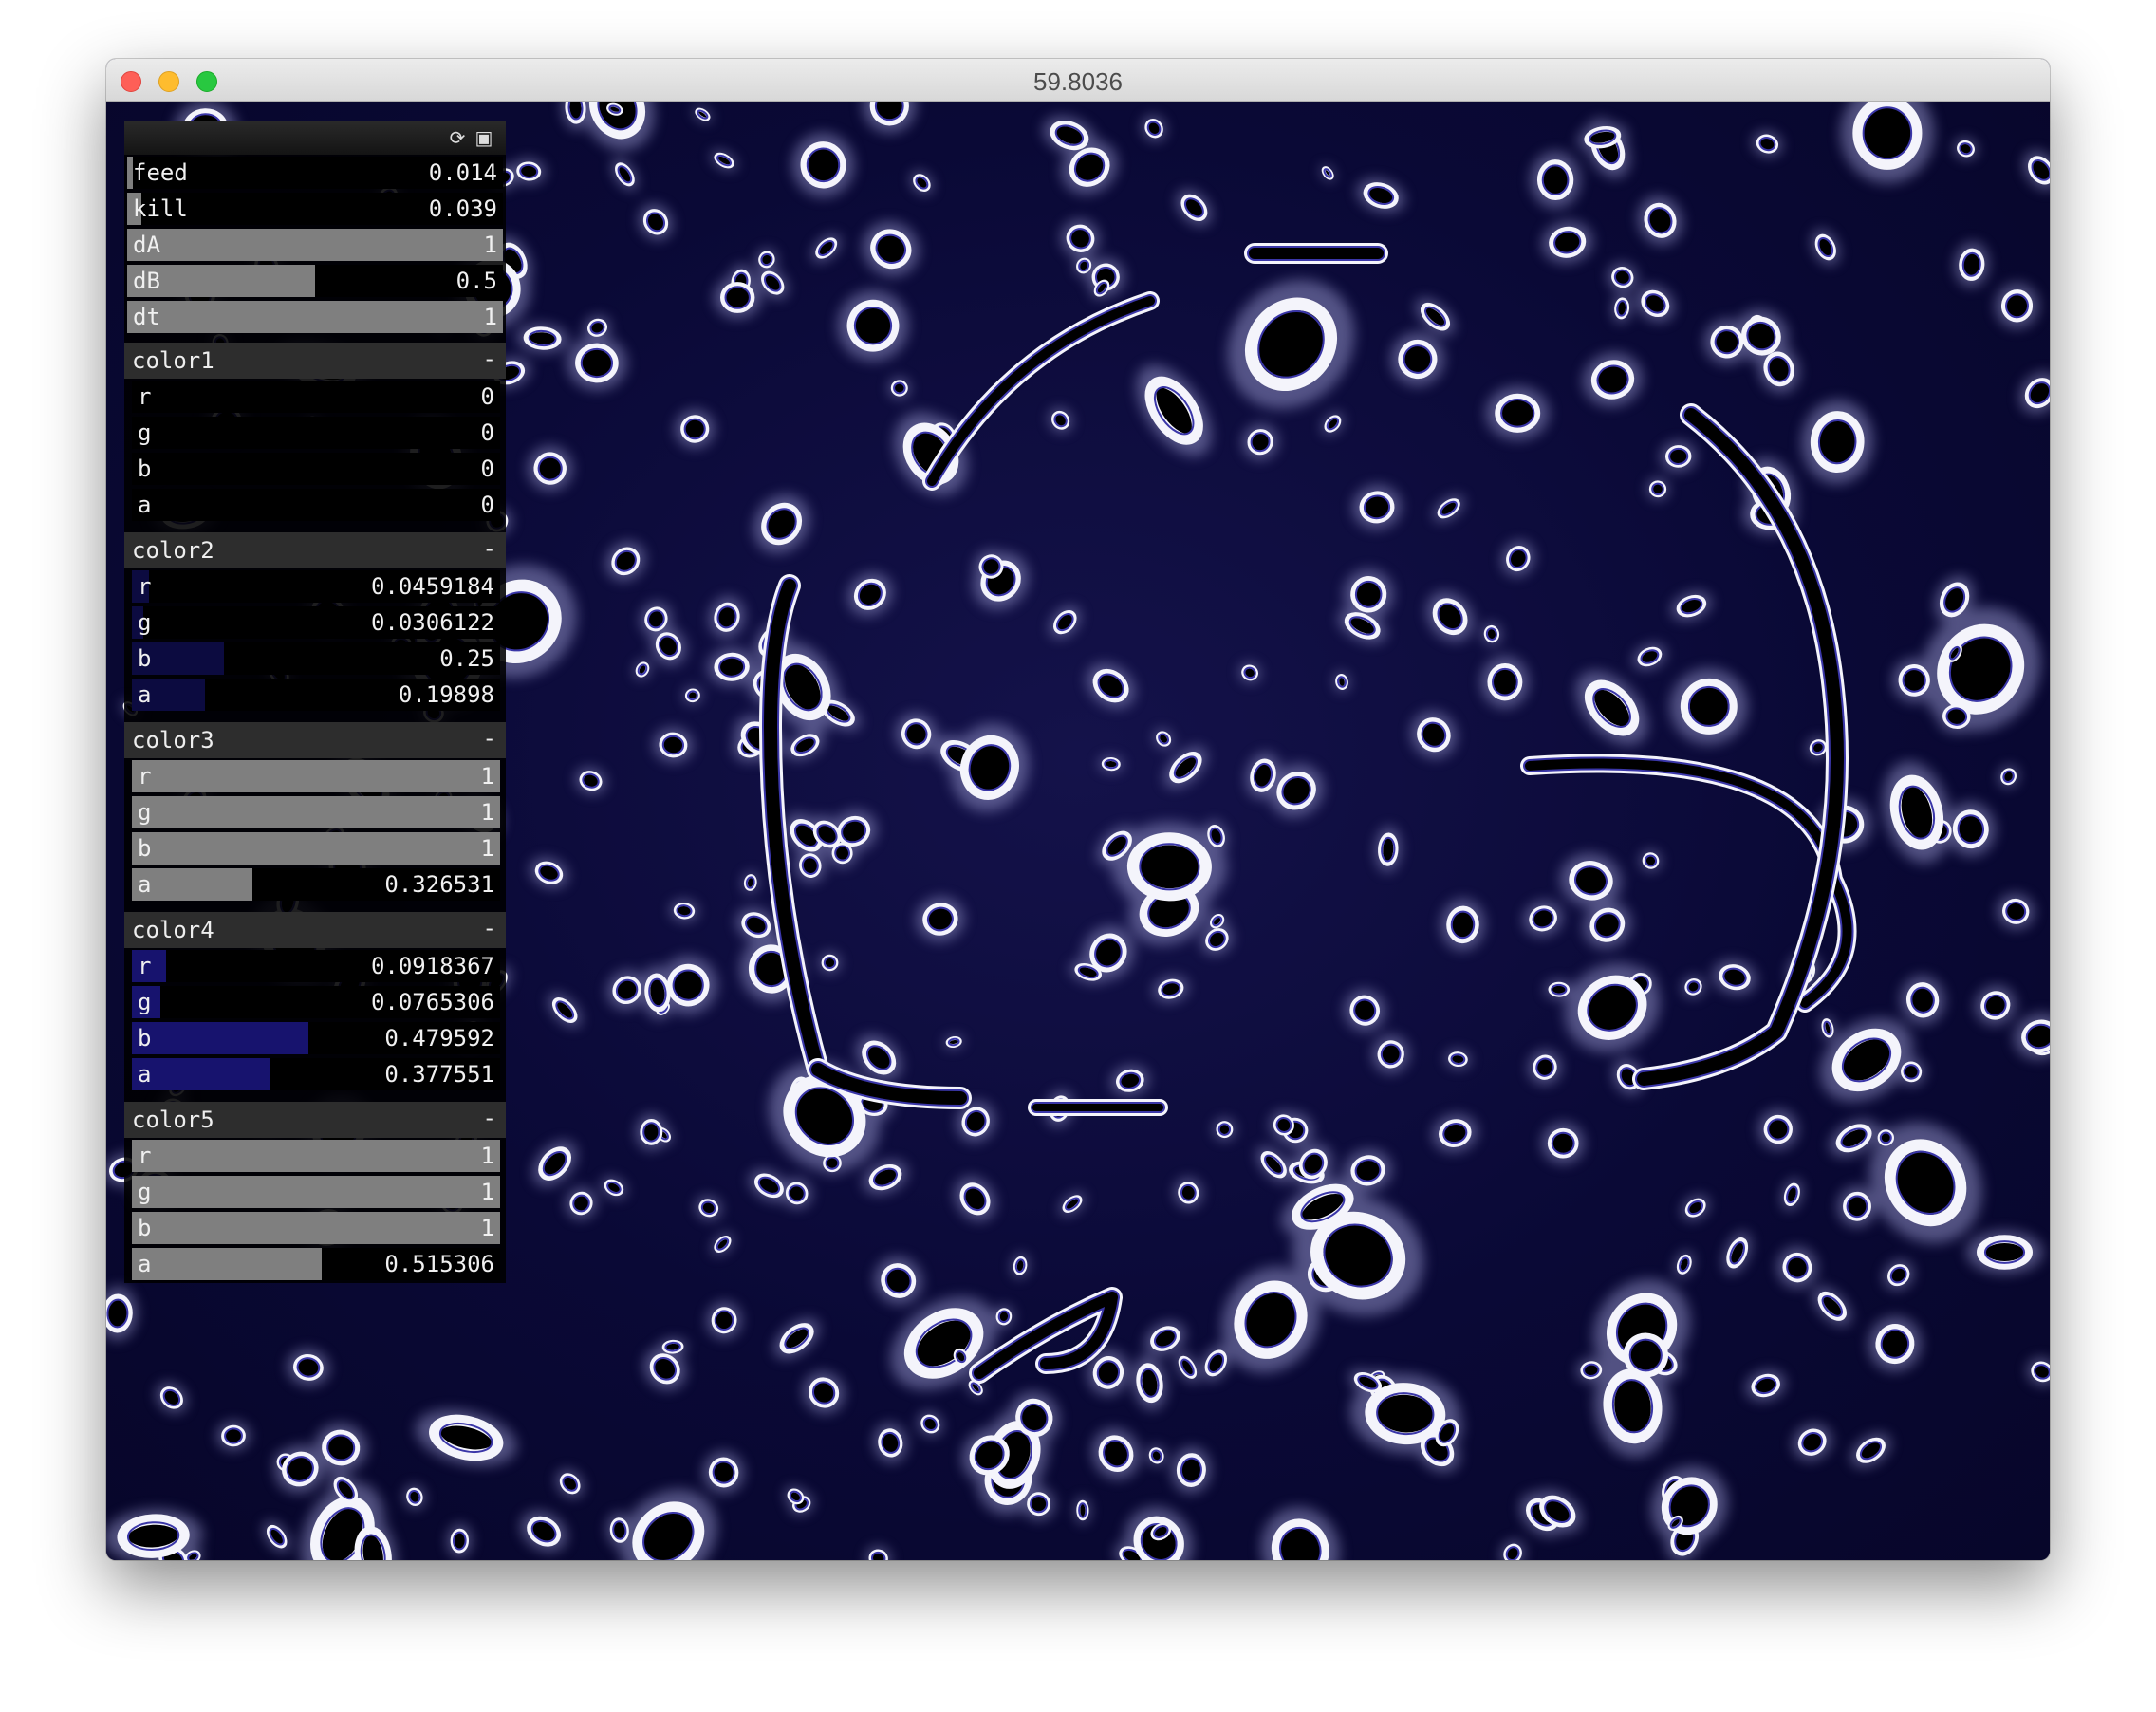  I want to click on group-header-color2: color2 -, so click(315, 550).